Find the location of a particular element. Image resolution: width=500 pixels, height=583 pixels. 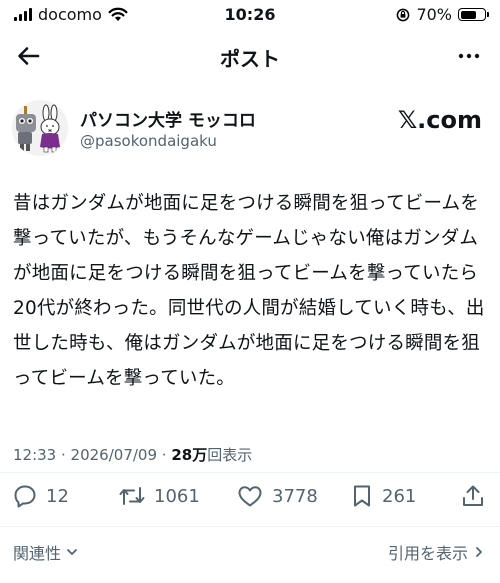

top-nav: ポスト is located at coordinates (250, 57).